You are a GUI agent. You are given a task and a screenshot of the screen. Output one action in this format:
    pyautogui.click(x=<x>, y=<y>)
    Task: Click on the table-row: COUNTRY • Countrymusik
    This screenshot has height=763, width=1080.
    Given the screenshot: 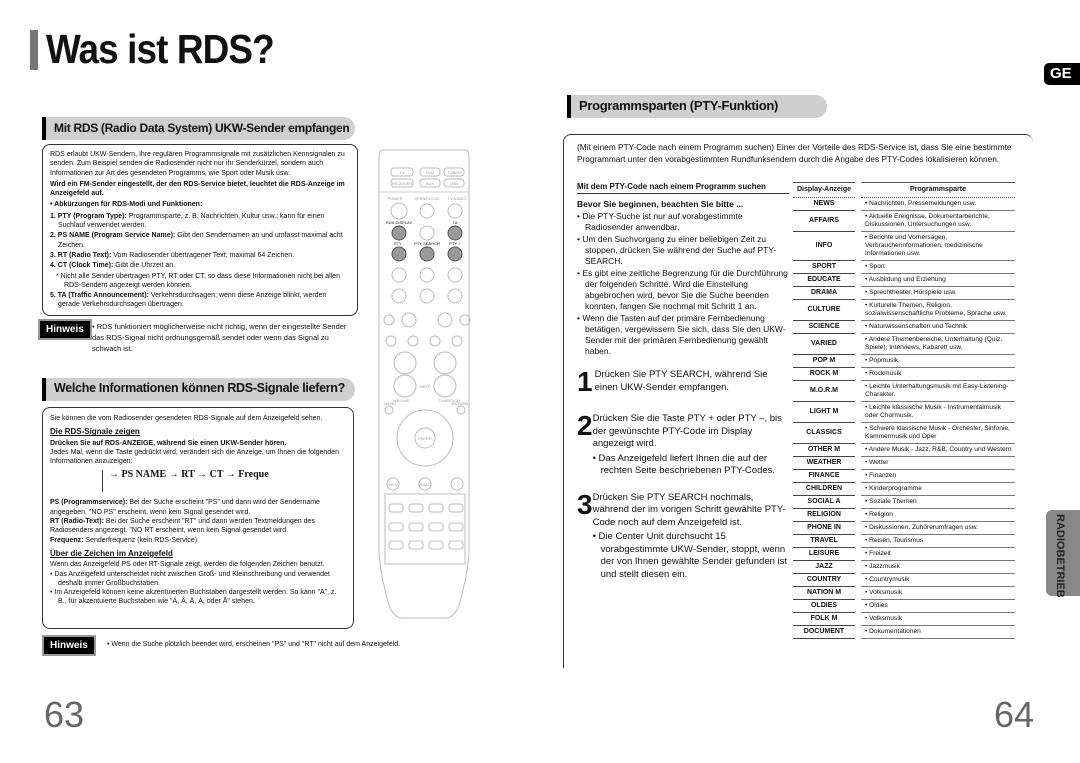 What is the action you would take?
    pyautogui.click(x=904, y=580)
    